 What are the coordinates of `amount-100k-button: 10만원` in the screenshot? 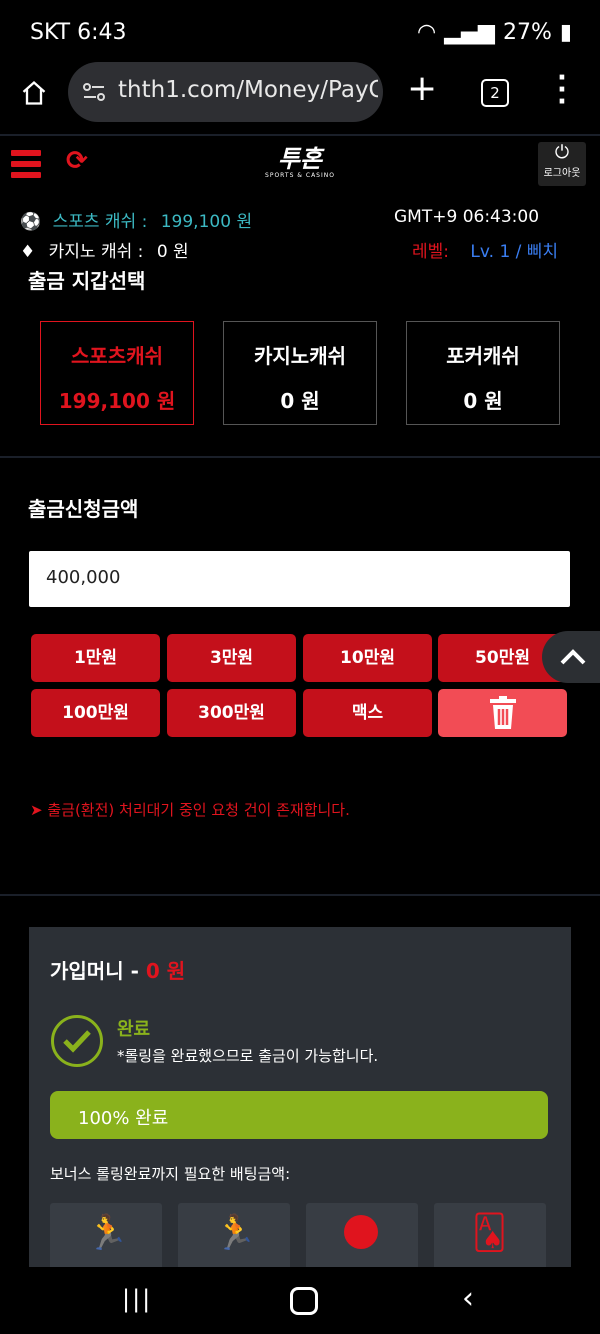 It's located at (367, 658).